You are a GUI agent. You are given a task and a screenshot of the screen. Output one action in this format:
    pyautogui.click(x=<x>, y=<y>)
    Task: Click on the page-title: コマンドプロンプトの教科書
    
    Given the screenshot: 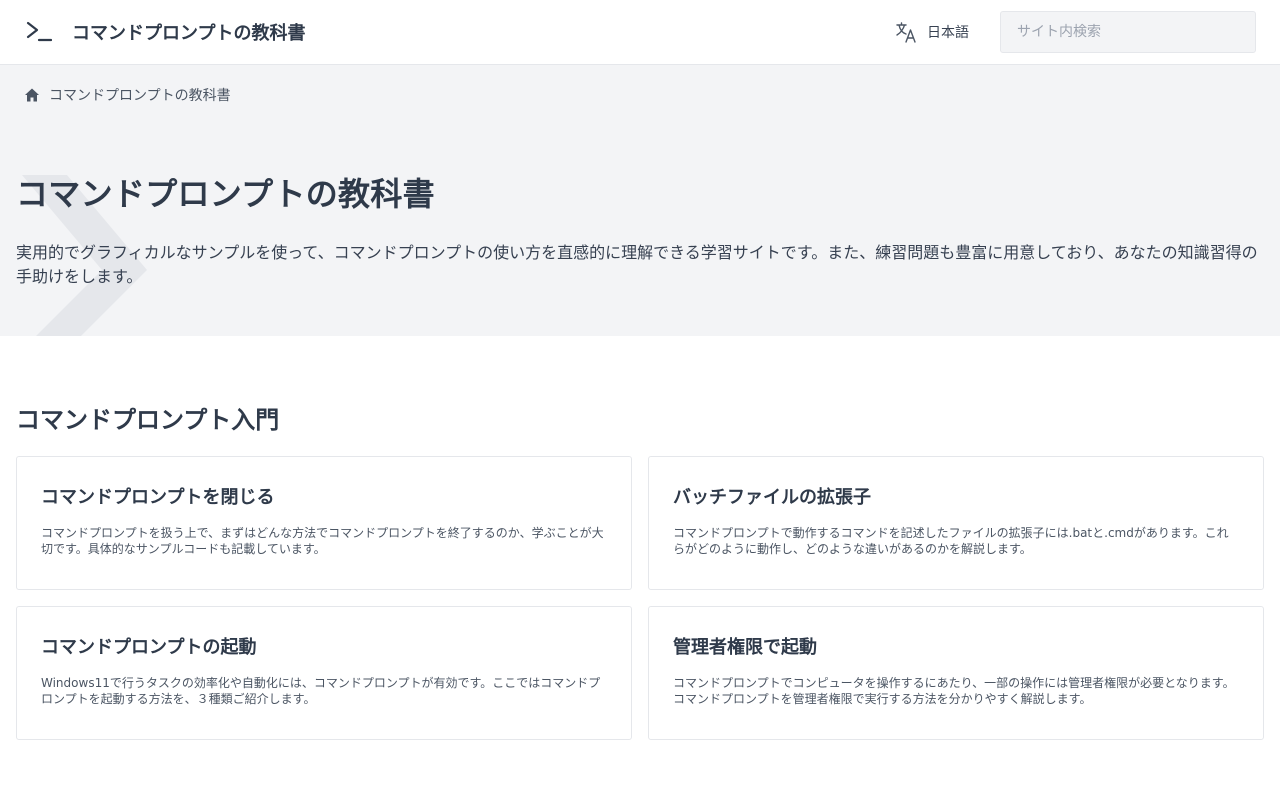 What is the action you would take?
    pyautogui.click(x=225, y=194)
    